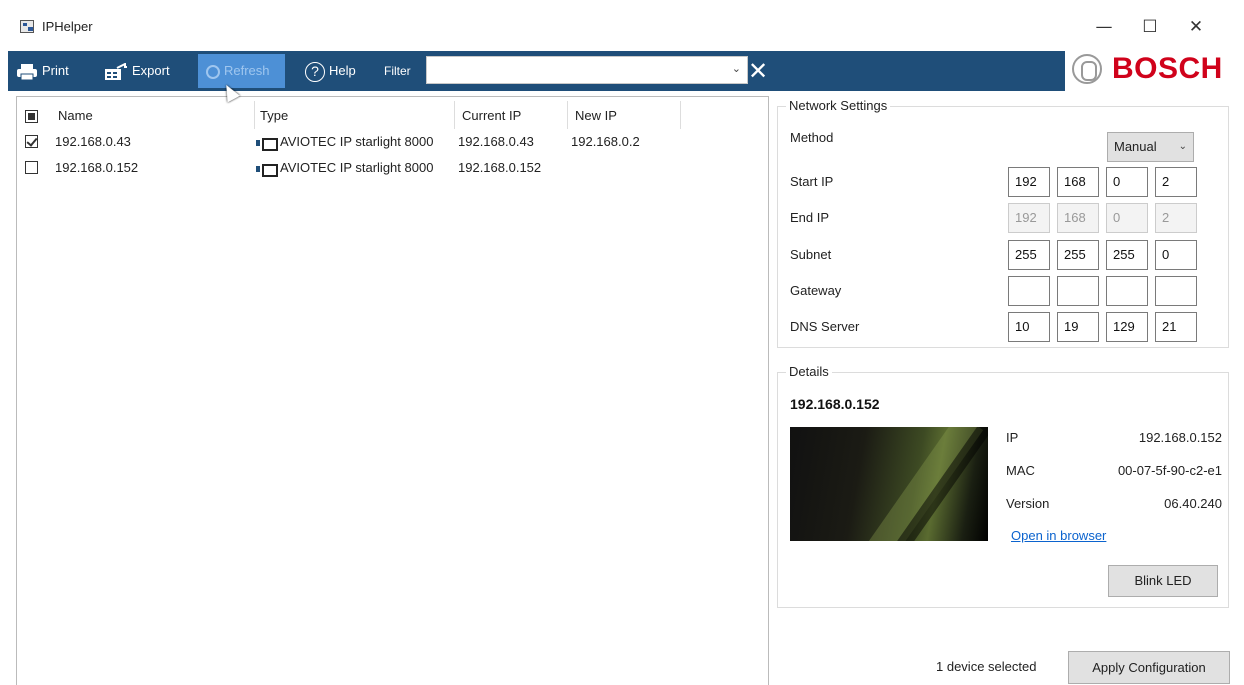 This screenshot has width=1244, height=685. What do you see at coordinates (1176, 327) in the screenshot?
I see `dns-octet-4: 21` at bounding box center [1176, 327].